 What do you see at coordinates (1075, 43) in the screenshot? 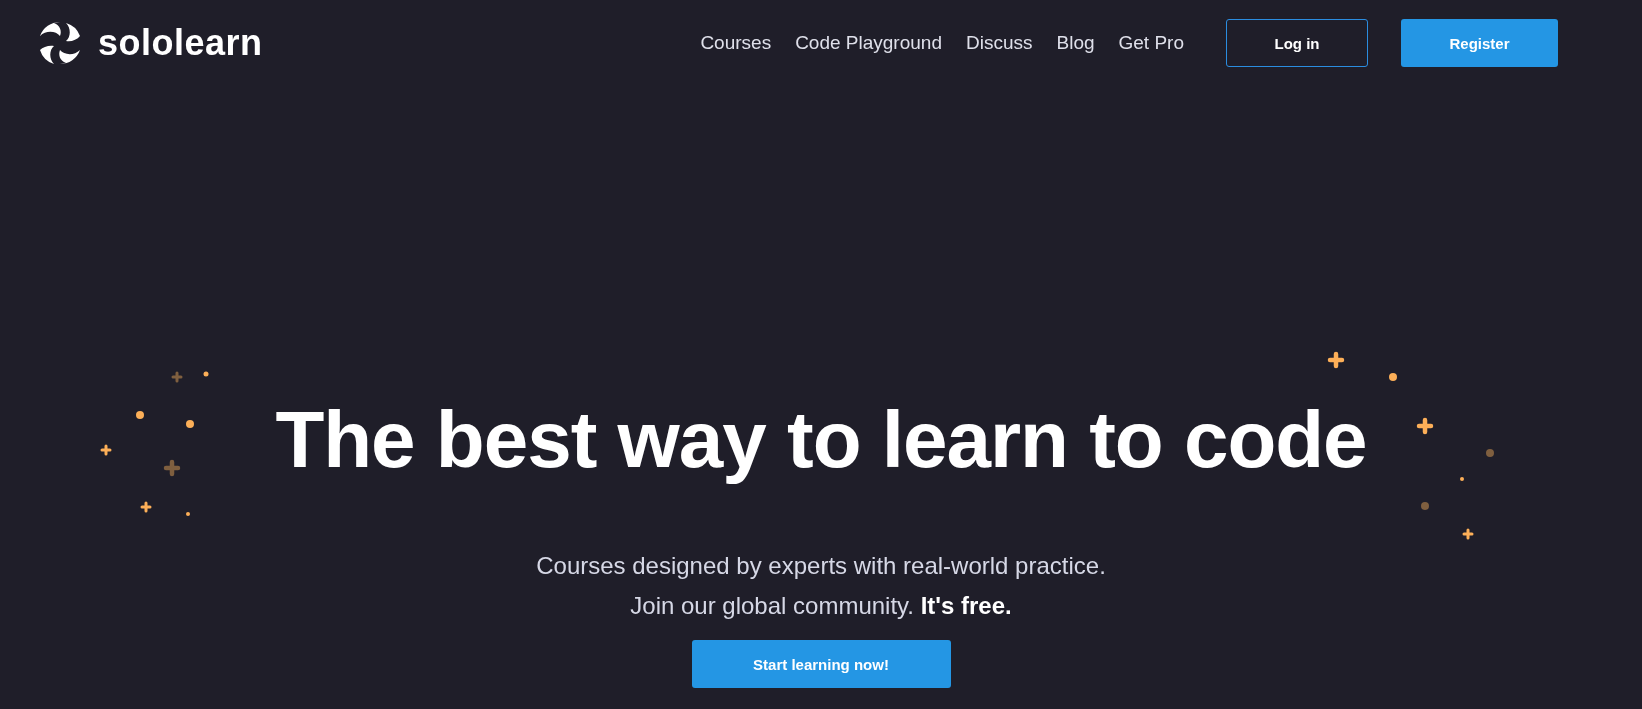
I see `nav-link: Blog` at bounding box center [1075, 43].